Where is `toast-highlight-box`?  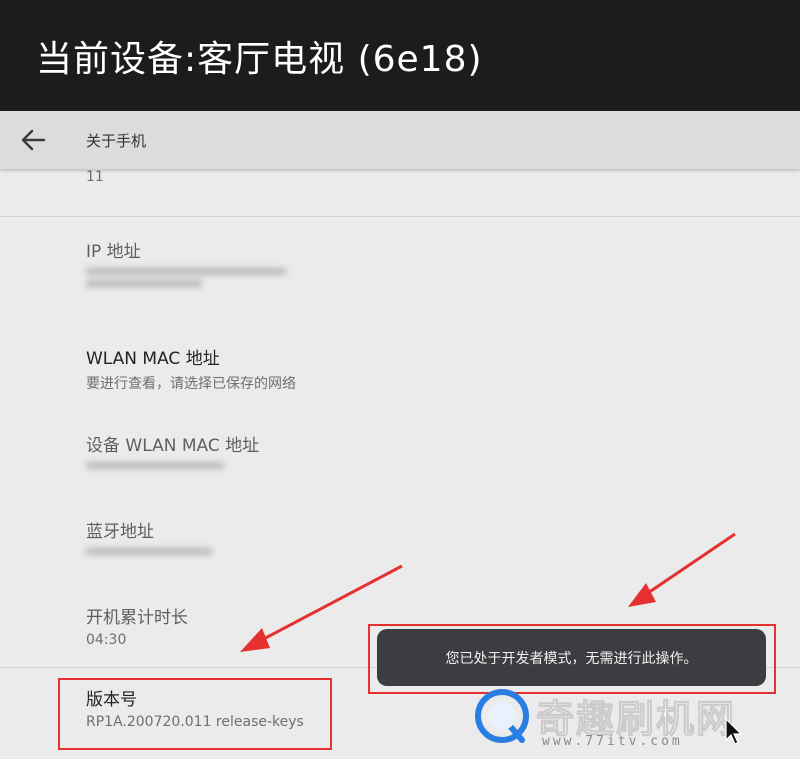
toast-highlight-box is located at coordinates (572, 659).